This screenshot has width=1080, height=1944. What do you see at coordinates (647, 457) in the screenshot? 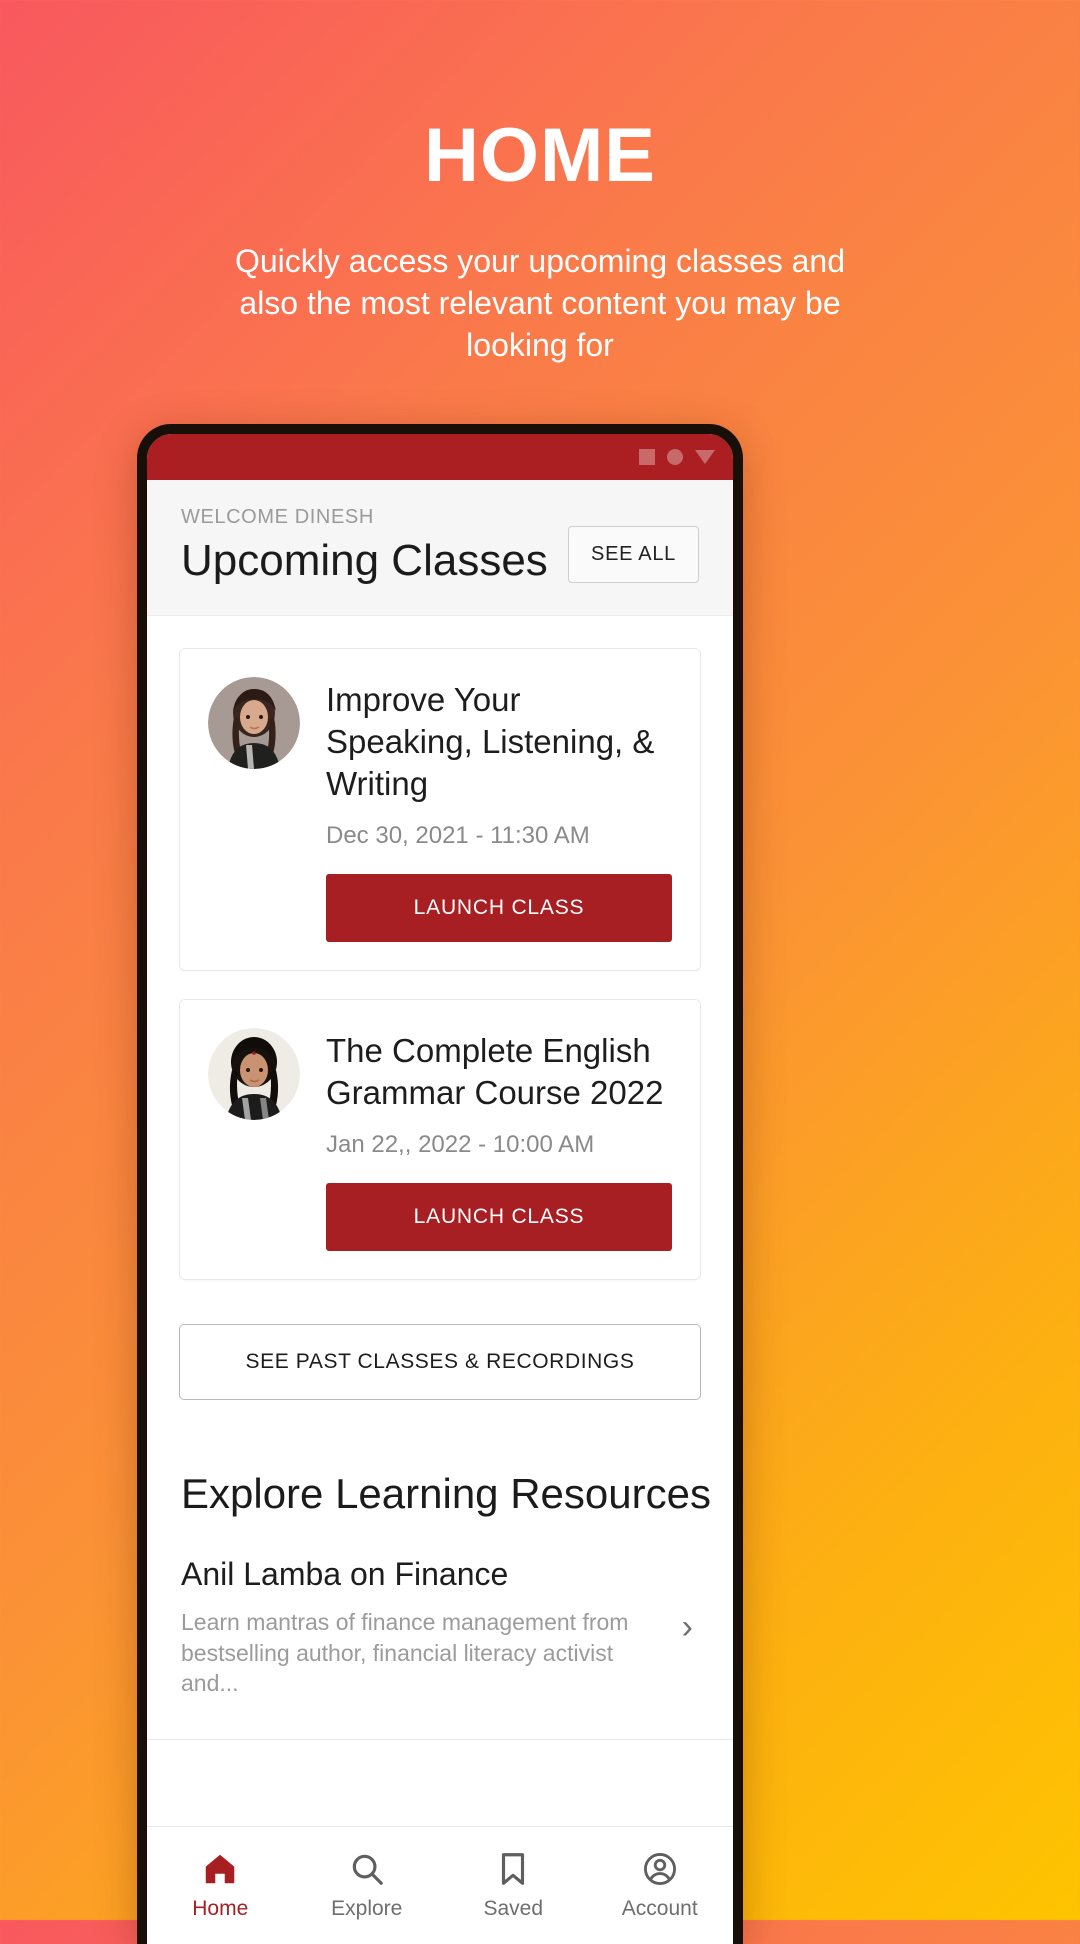
I see `stop-square-icon` at bounding box center [647, 457].